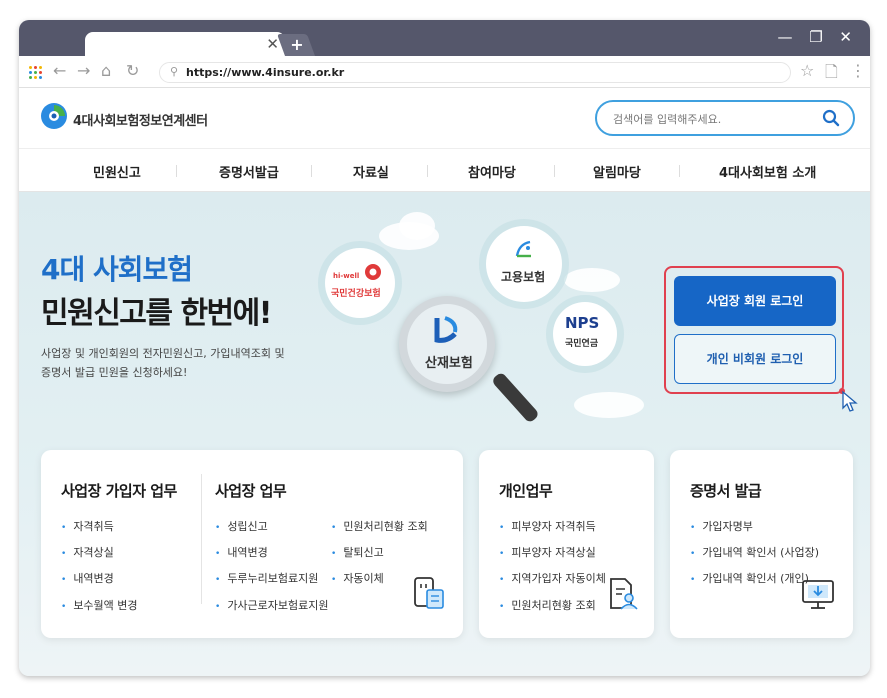 Image resolution: width=887 pixels, height=698 pixels. Describe the element at coordinates (831, 74) in the screenshot. I see `page-icon: 🗋` at that location.